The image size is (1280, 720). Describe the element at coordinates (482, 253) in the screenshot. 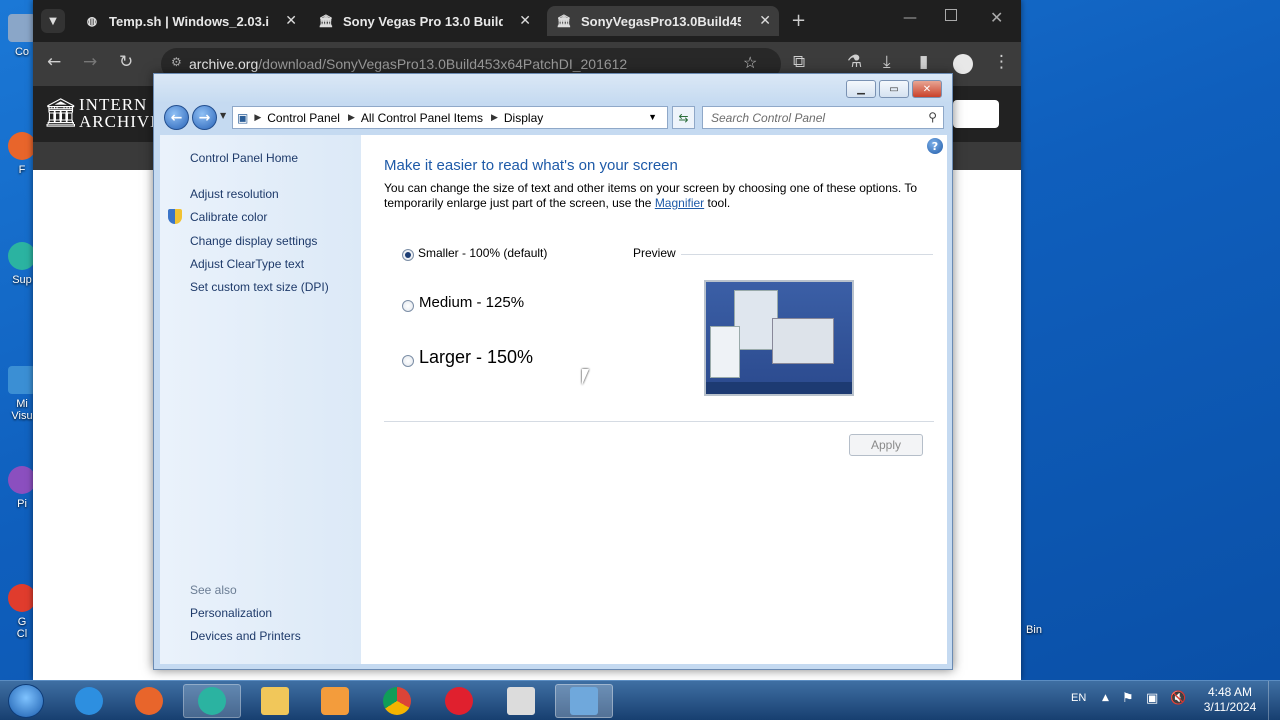

I see `option-smaller-label: Smaller - 100% (default)` at that location.